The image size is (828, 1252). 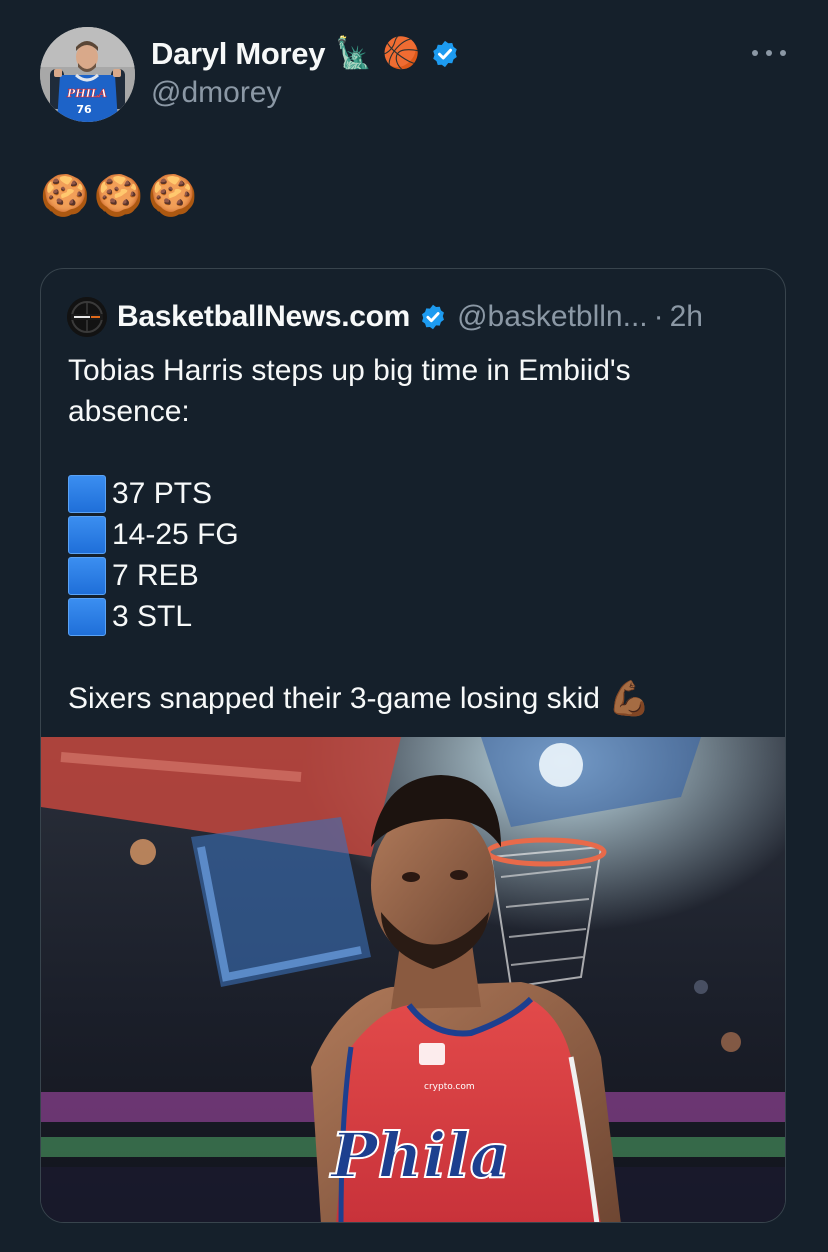 What do you see at coordinates (263, 317) in the screenshot?
I see `quoted-display-name: BasketballNews.com` at bounding box center [263, 317].